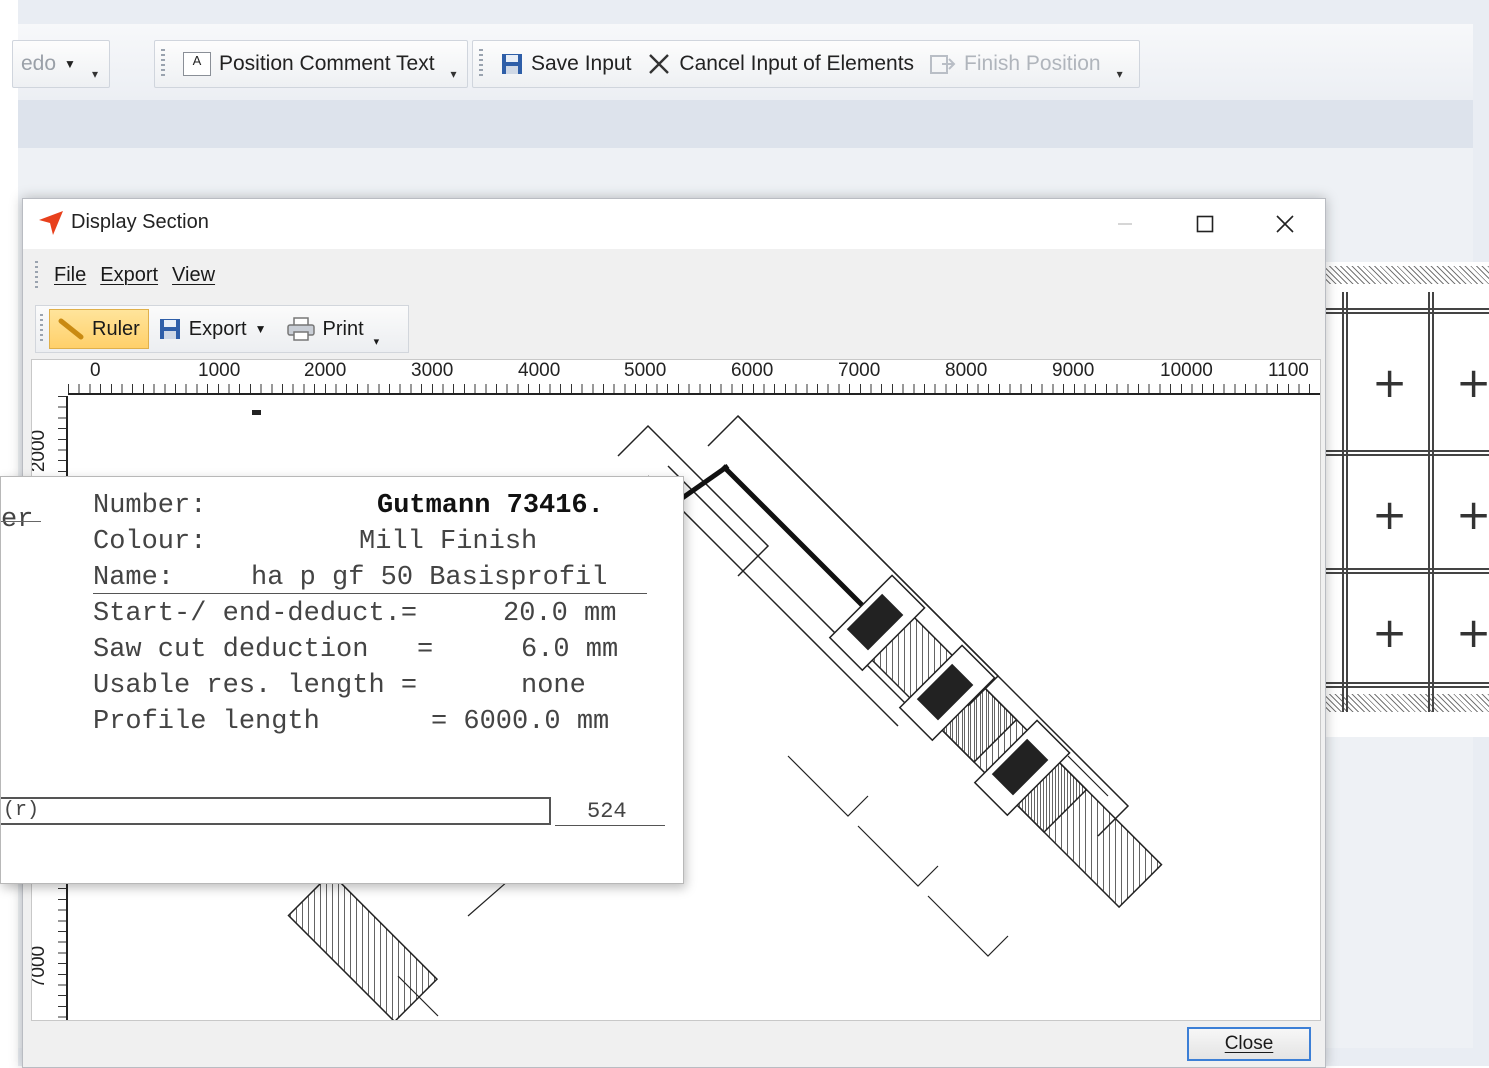 The height and width of the screenshot is (1068, 1489). Describe the element at coordinates (1288, 370) in the screenshot. I see `ruler-tick-label: 1100` at that location.